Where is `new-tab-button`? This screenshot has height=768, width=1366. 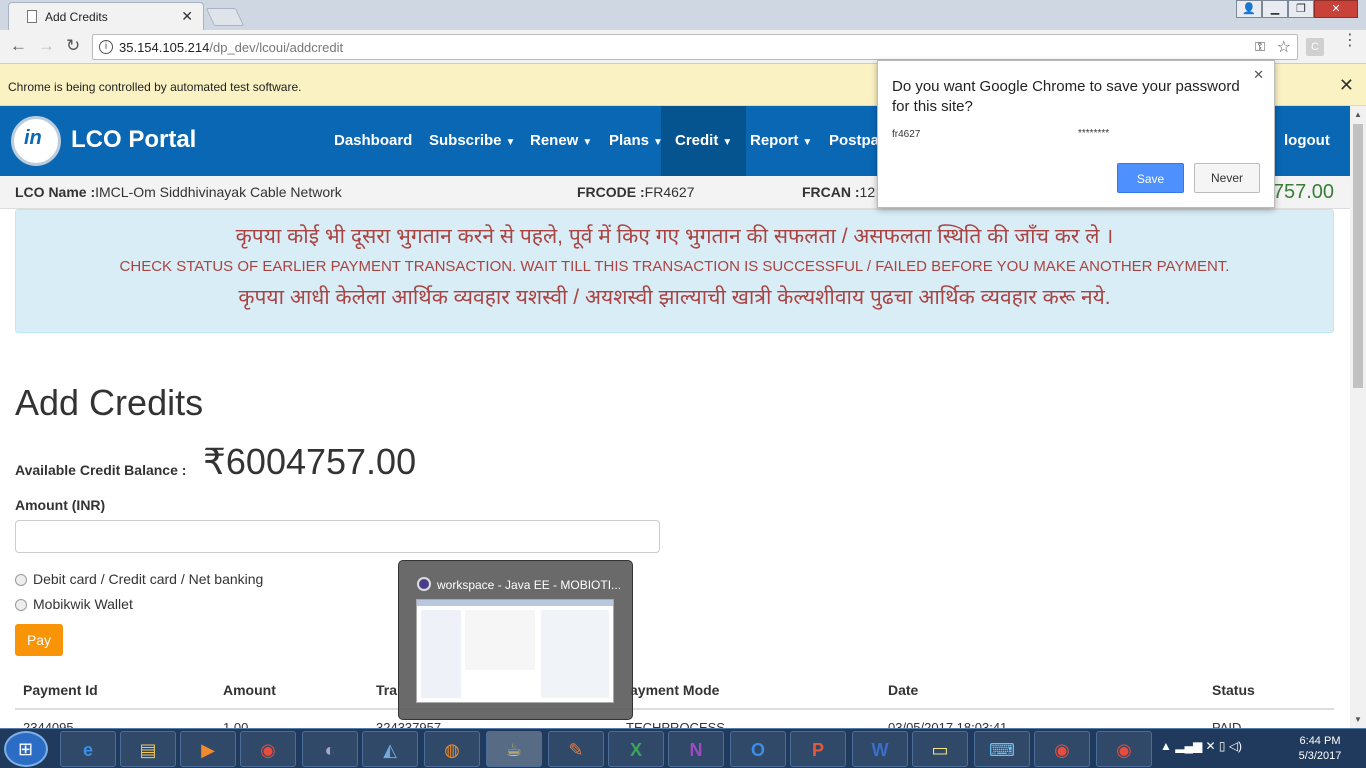
new-tab-button is located at coordinates (225, 17).